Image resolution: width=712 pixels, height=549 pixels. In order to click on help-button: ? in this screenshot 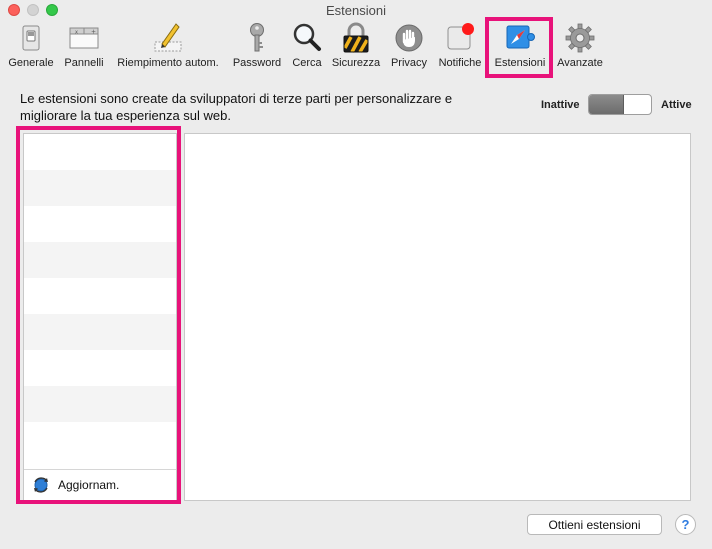, I will do `click(685, 524)`.